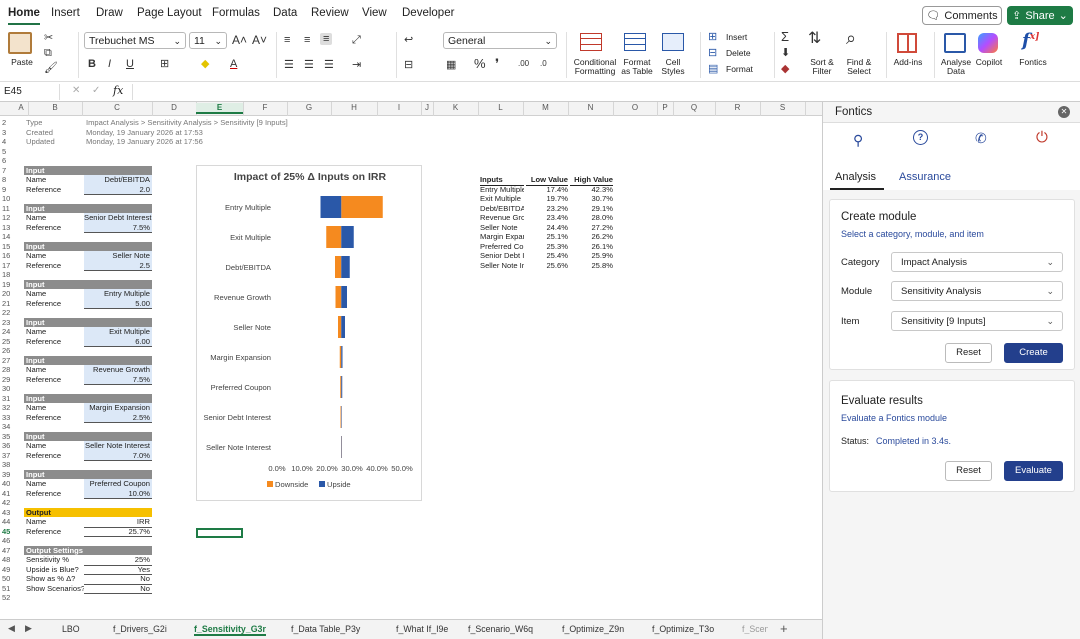 Image resolution: width=1080 pixels, height=639 pixels. I want to click on reset-button: Reset, so click(968, 471).